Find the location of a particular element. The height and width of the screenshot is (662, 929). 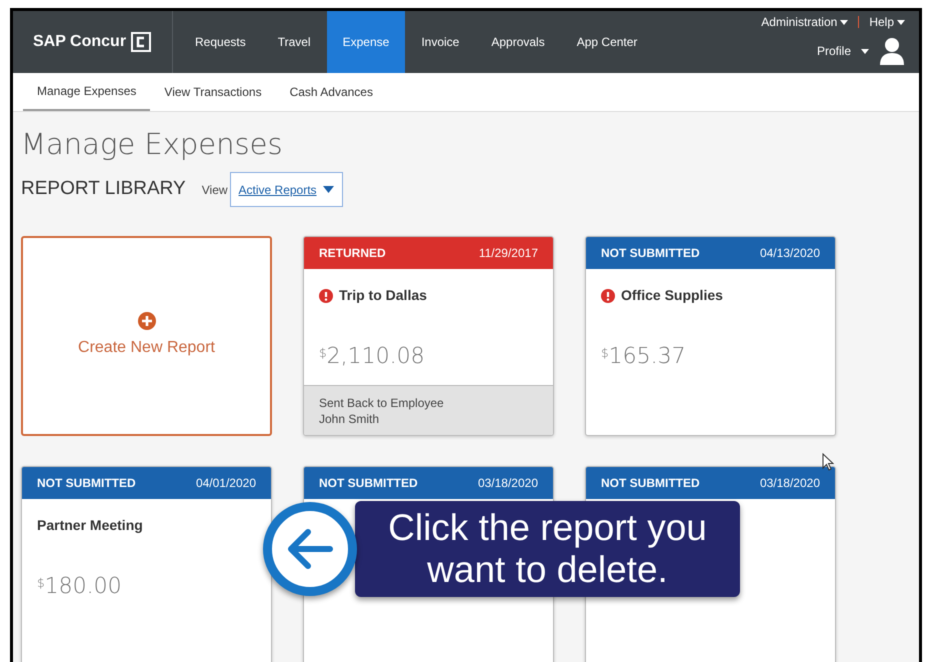

page-title: Manage Expenses is located at coordinates (152, 144).